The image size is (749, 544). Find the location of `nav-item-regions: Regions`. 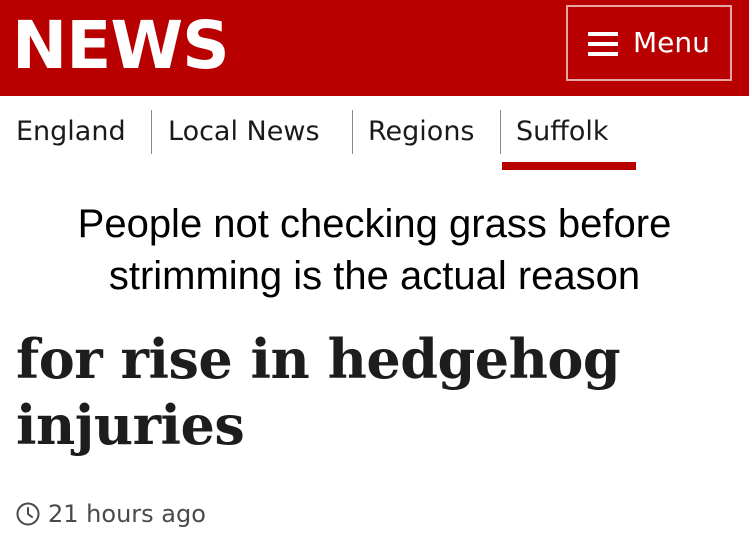

nav-item-regions: Regions is located at coordinates (421, 132).